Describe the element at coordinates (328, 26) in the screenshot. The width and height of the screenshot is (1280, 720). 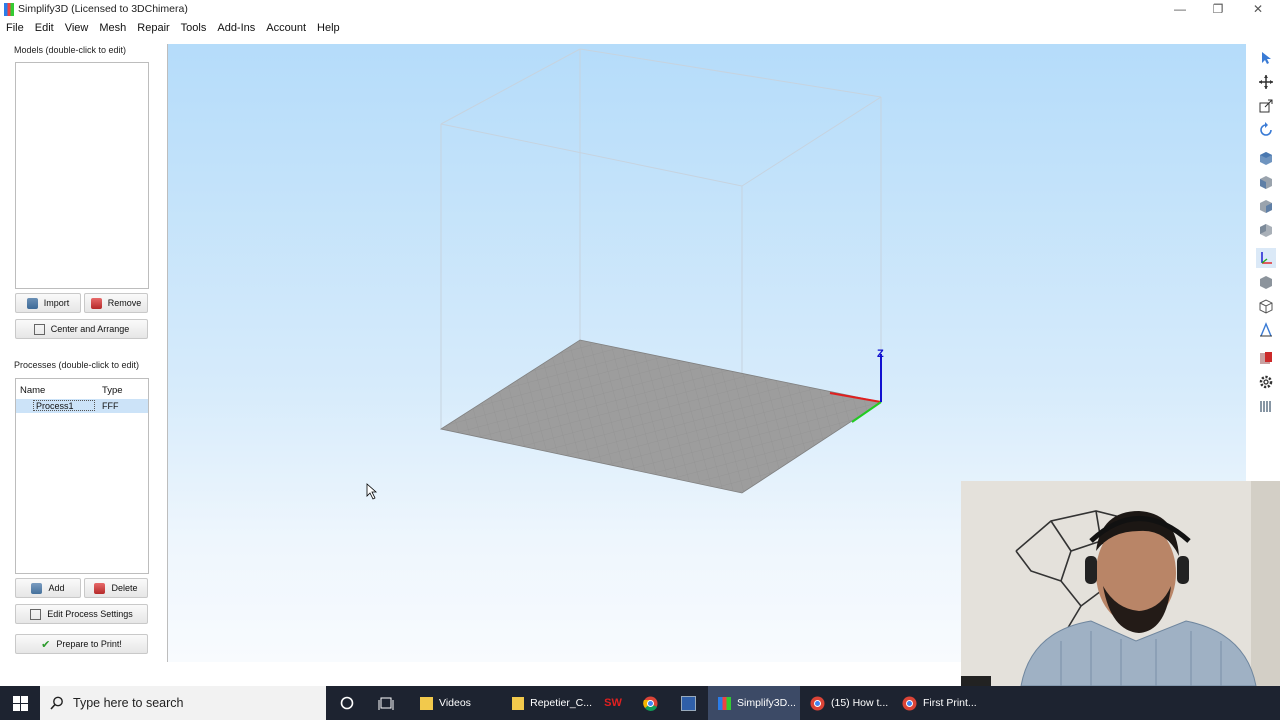
I see `menu-help: Help` at that location.